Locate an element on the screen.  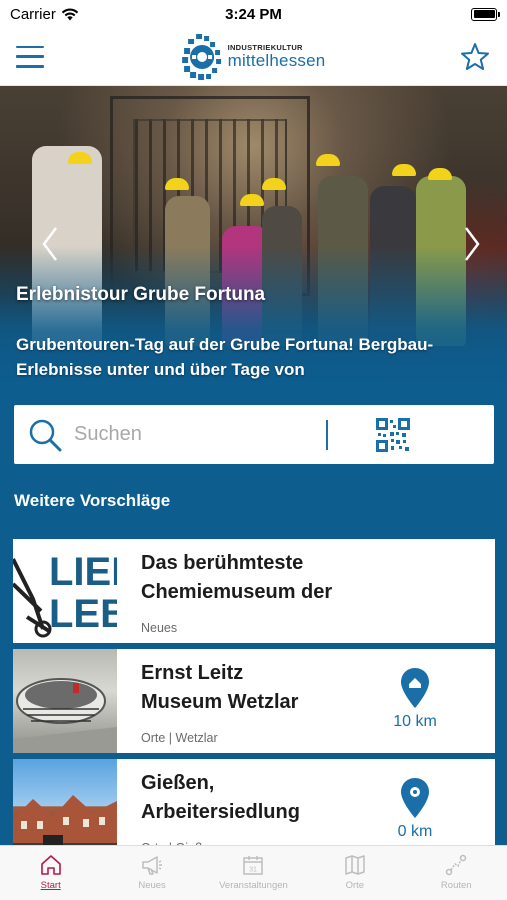
card-thumbnail is located at coordinates (65, 701).